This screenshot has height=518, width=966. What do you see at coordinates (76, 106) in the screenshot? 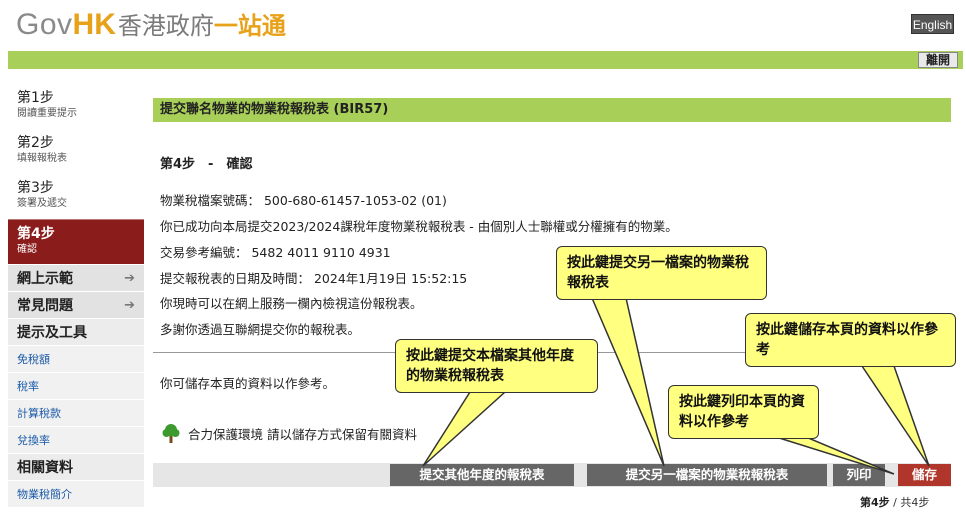
I see `sidebar-step-1: 第1步 閱讀重要提示` at bounding box center [76, 106].